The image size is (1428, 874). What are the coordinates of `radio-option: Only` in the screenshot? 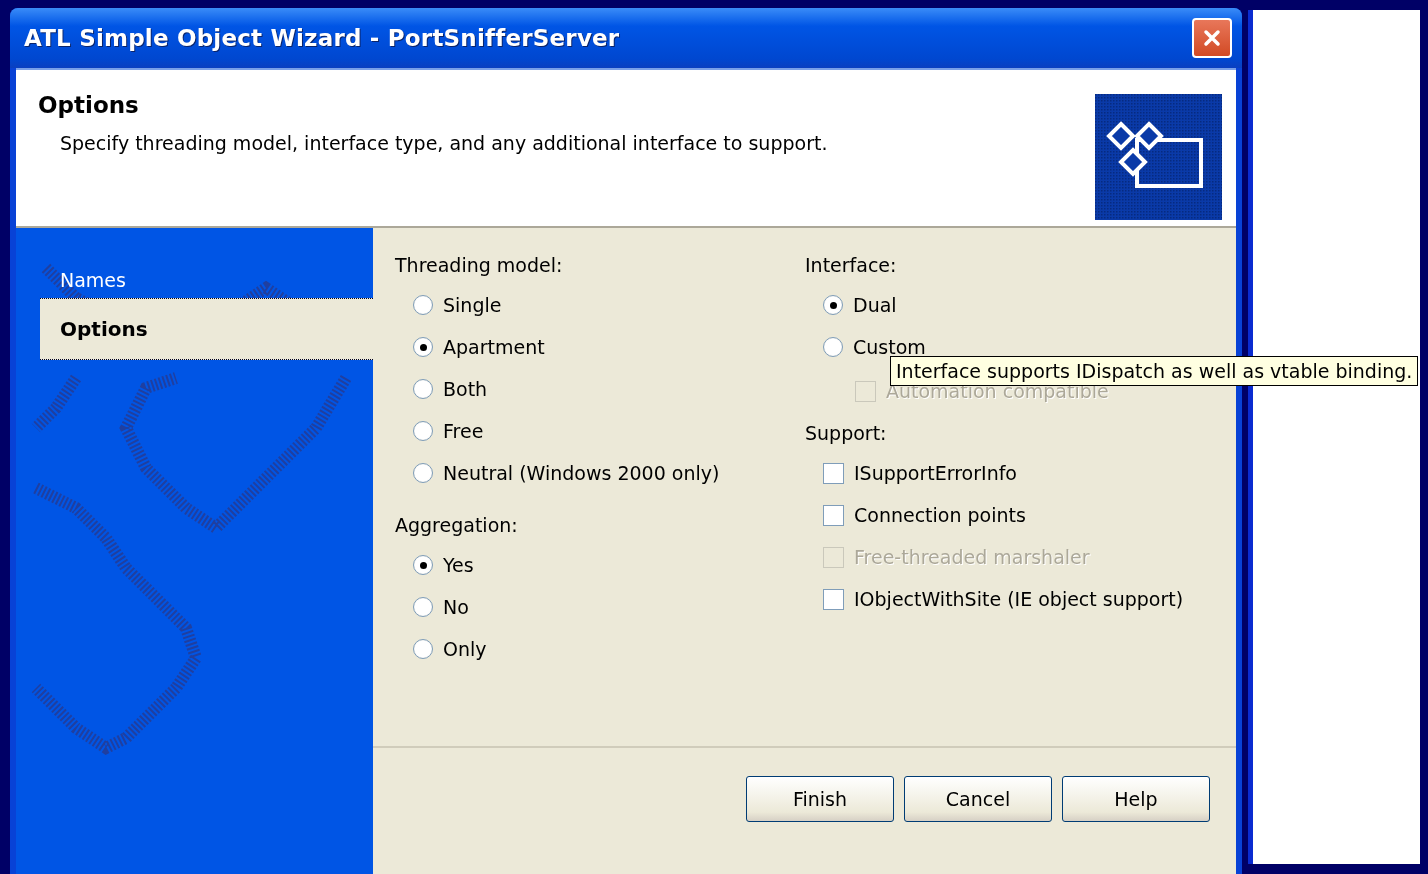 It's located at (609, 649).